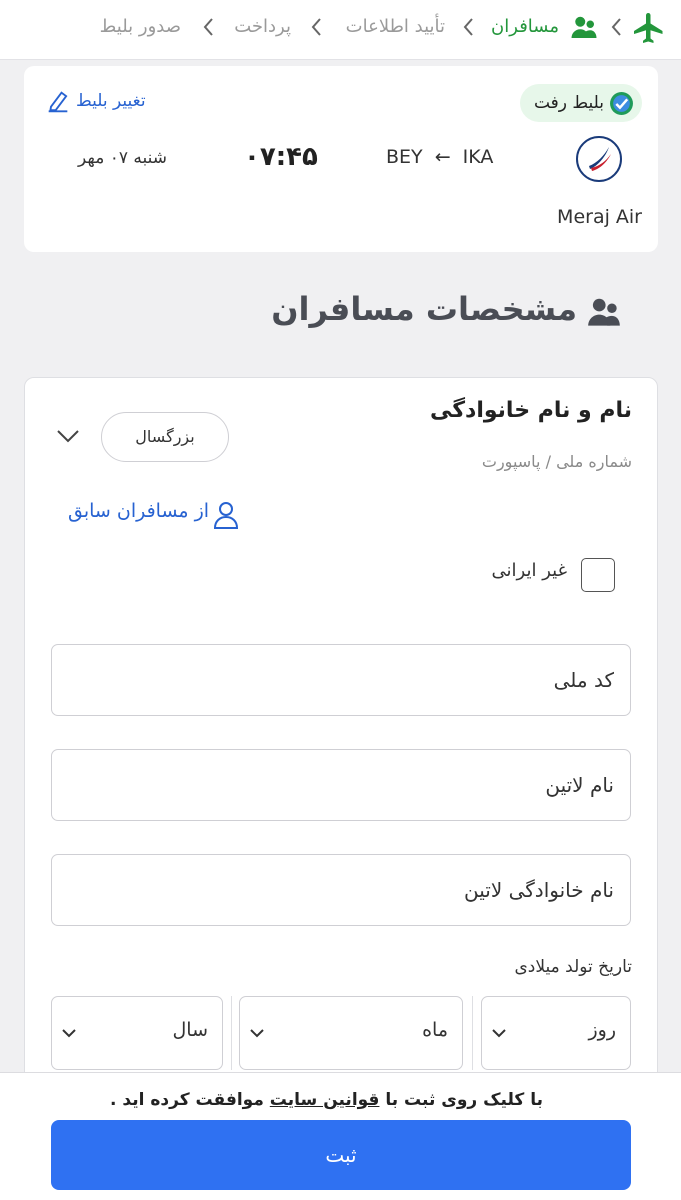  I want to click on terms-link: قوانین سایت, so click(325, 1100).